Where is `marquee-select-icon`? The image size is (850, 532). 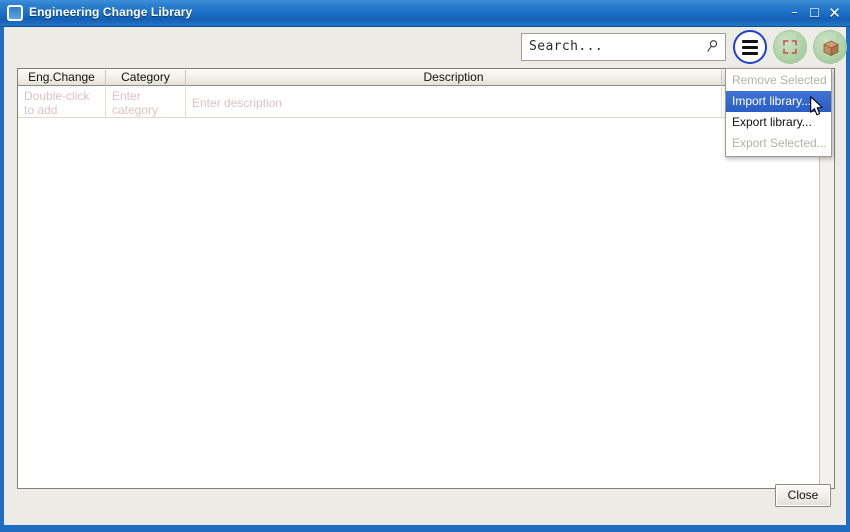 marquee-select-icon is located at coordinates (790, 47).